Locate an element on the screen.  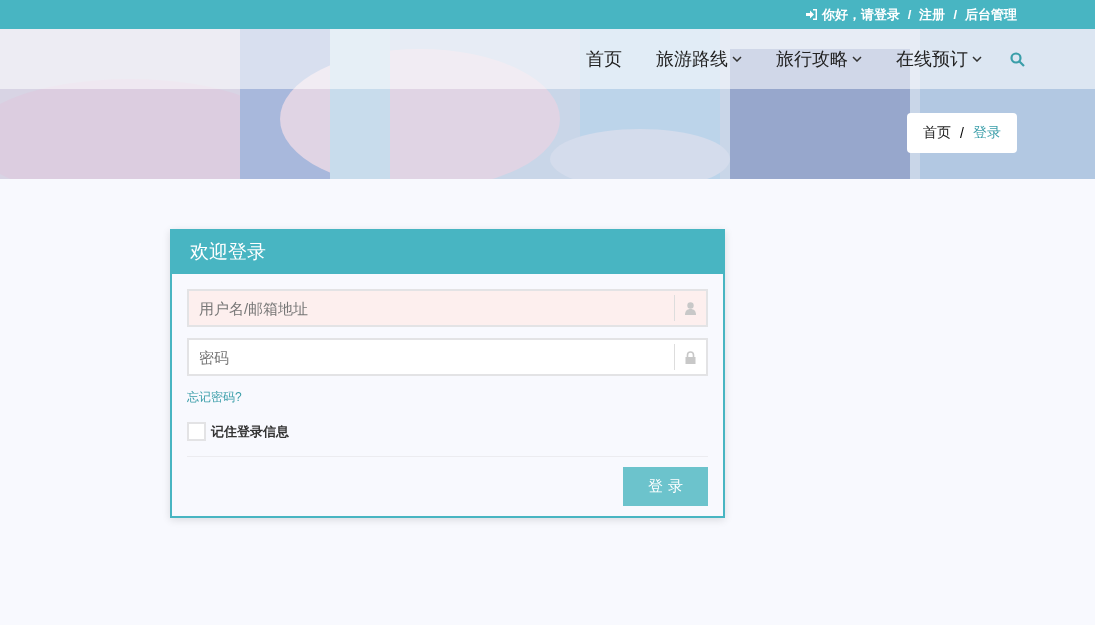
lock-icon is located at coordinates (690, 357).